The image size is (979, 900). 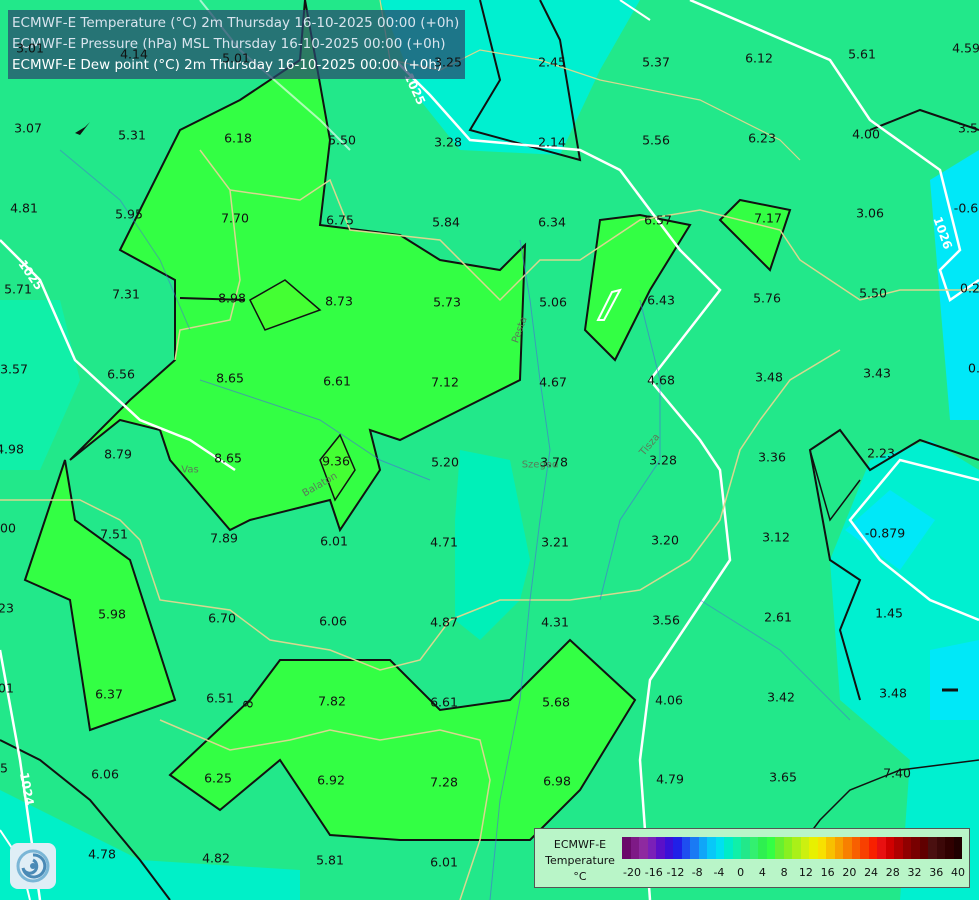 I want to click on temp-value: 7.82, so click(x=332, y=701).